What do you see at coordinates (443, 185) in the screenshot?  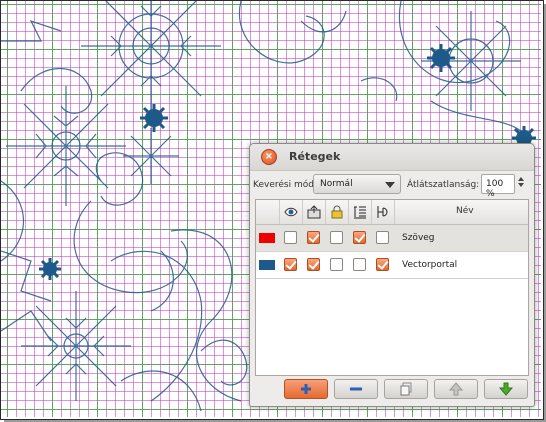 I see `opacity-label: Átlátszatlanság:` at bounding box center [443, 185].